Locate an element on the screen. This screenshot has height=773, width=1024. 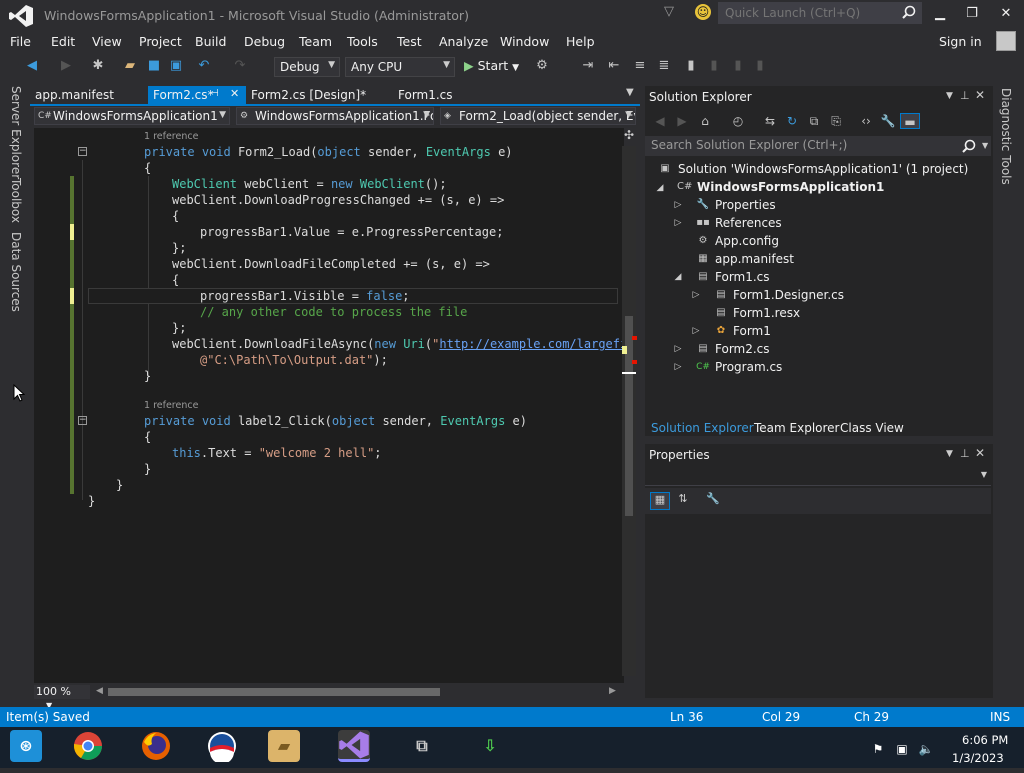
editor-horizontal-scroll-thumb is located at coordinates (274, 692).